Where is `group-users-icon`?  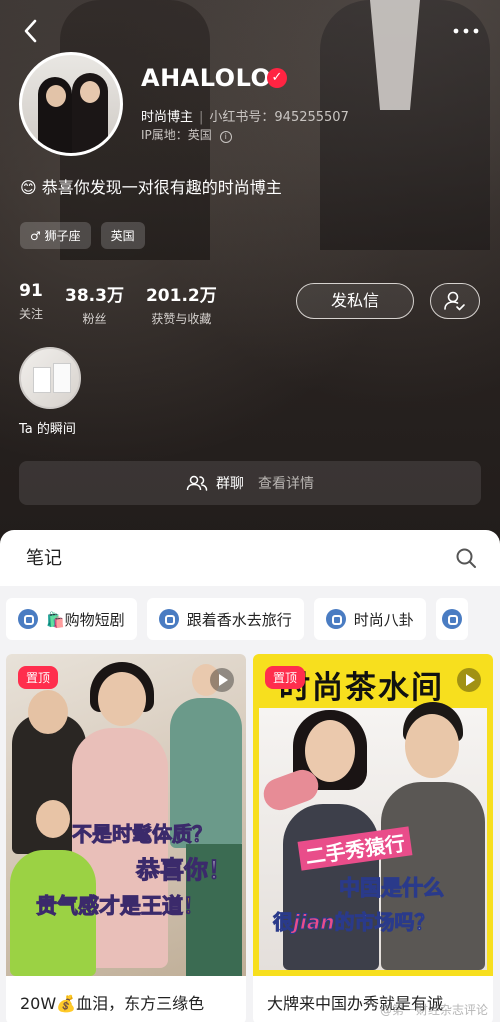
group-users-icon is located at coordinates (197, 483).